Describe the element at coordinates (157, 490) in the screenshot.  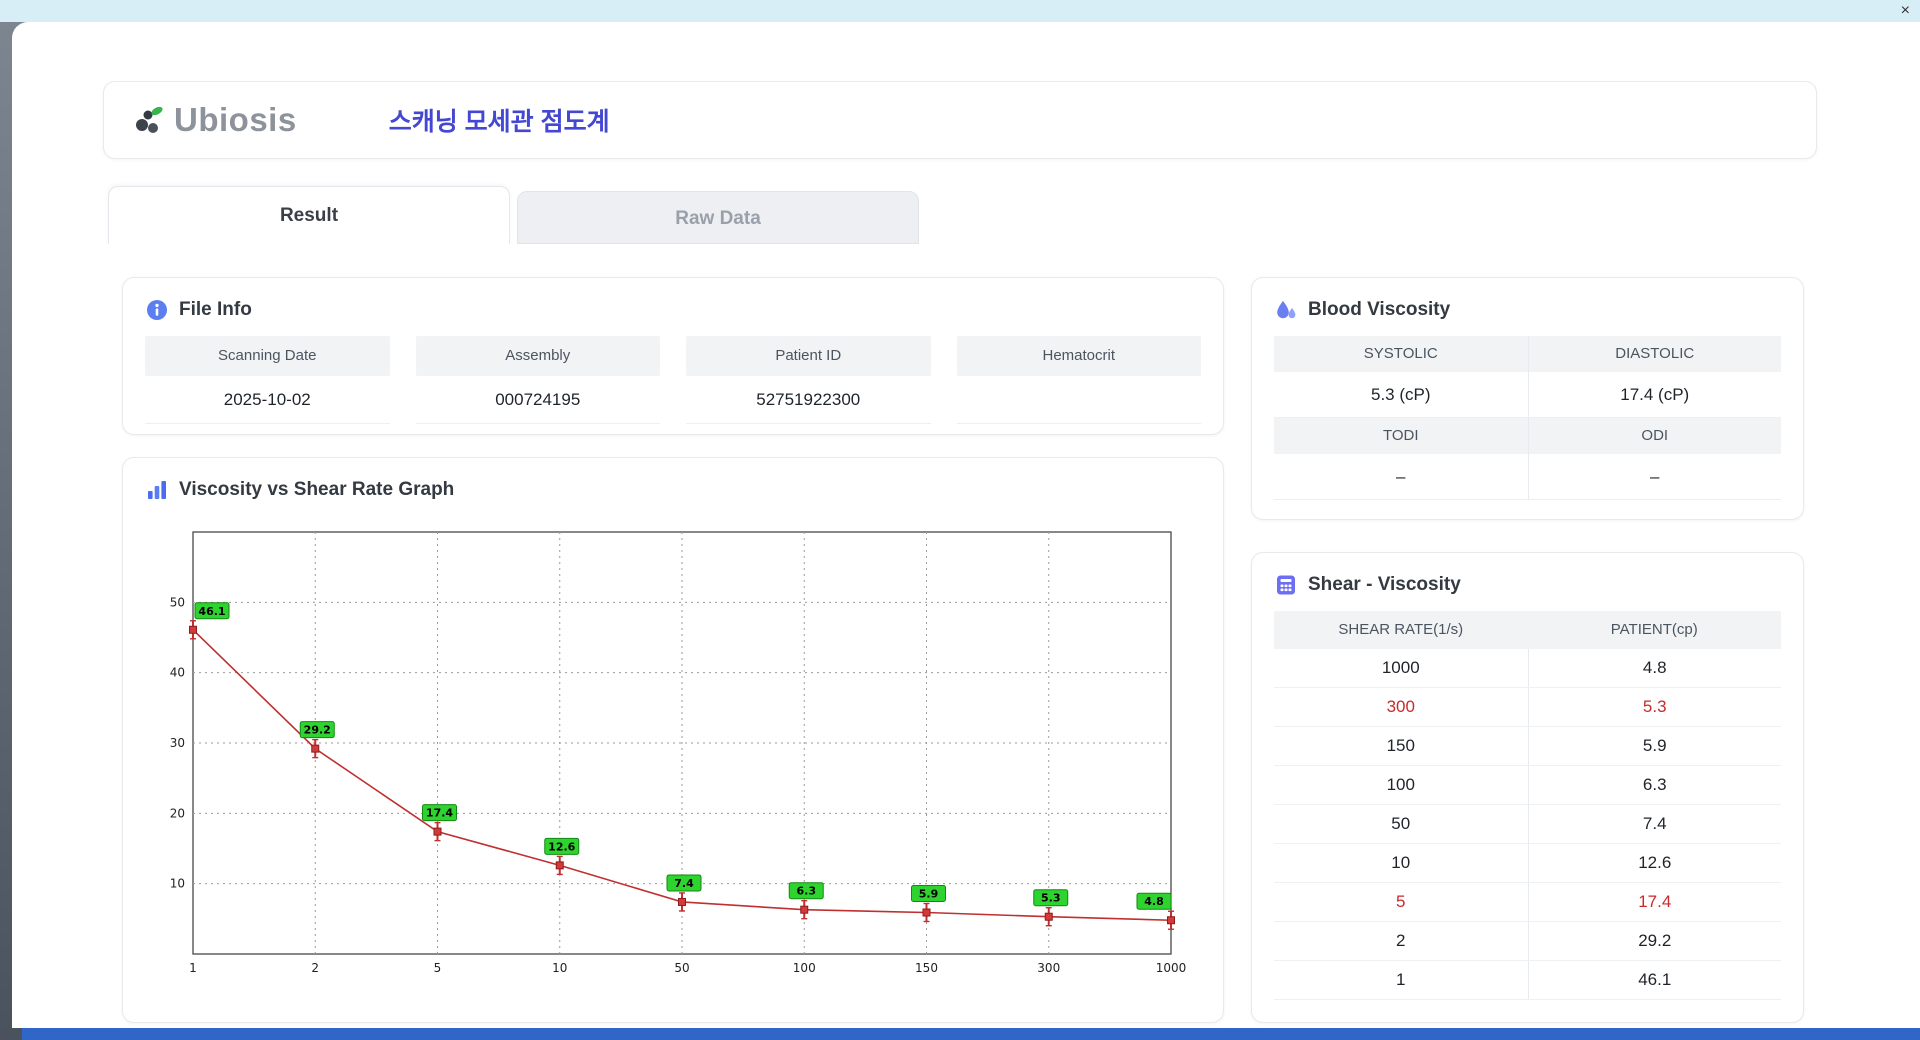
I see `bar-chart-icon` at that location.